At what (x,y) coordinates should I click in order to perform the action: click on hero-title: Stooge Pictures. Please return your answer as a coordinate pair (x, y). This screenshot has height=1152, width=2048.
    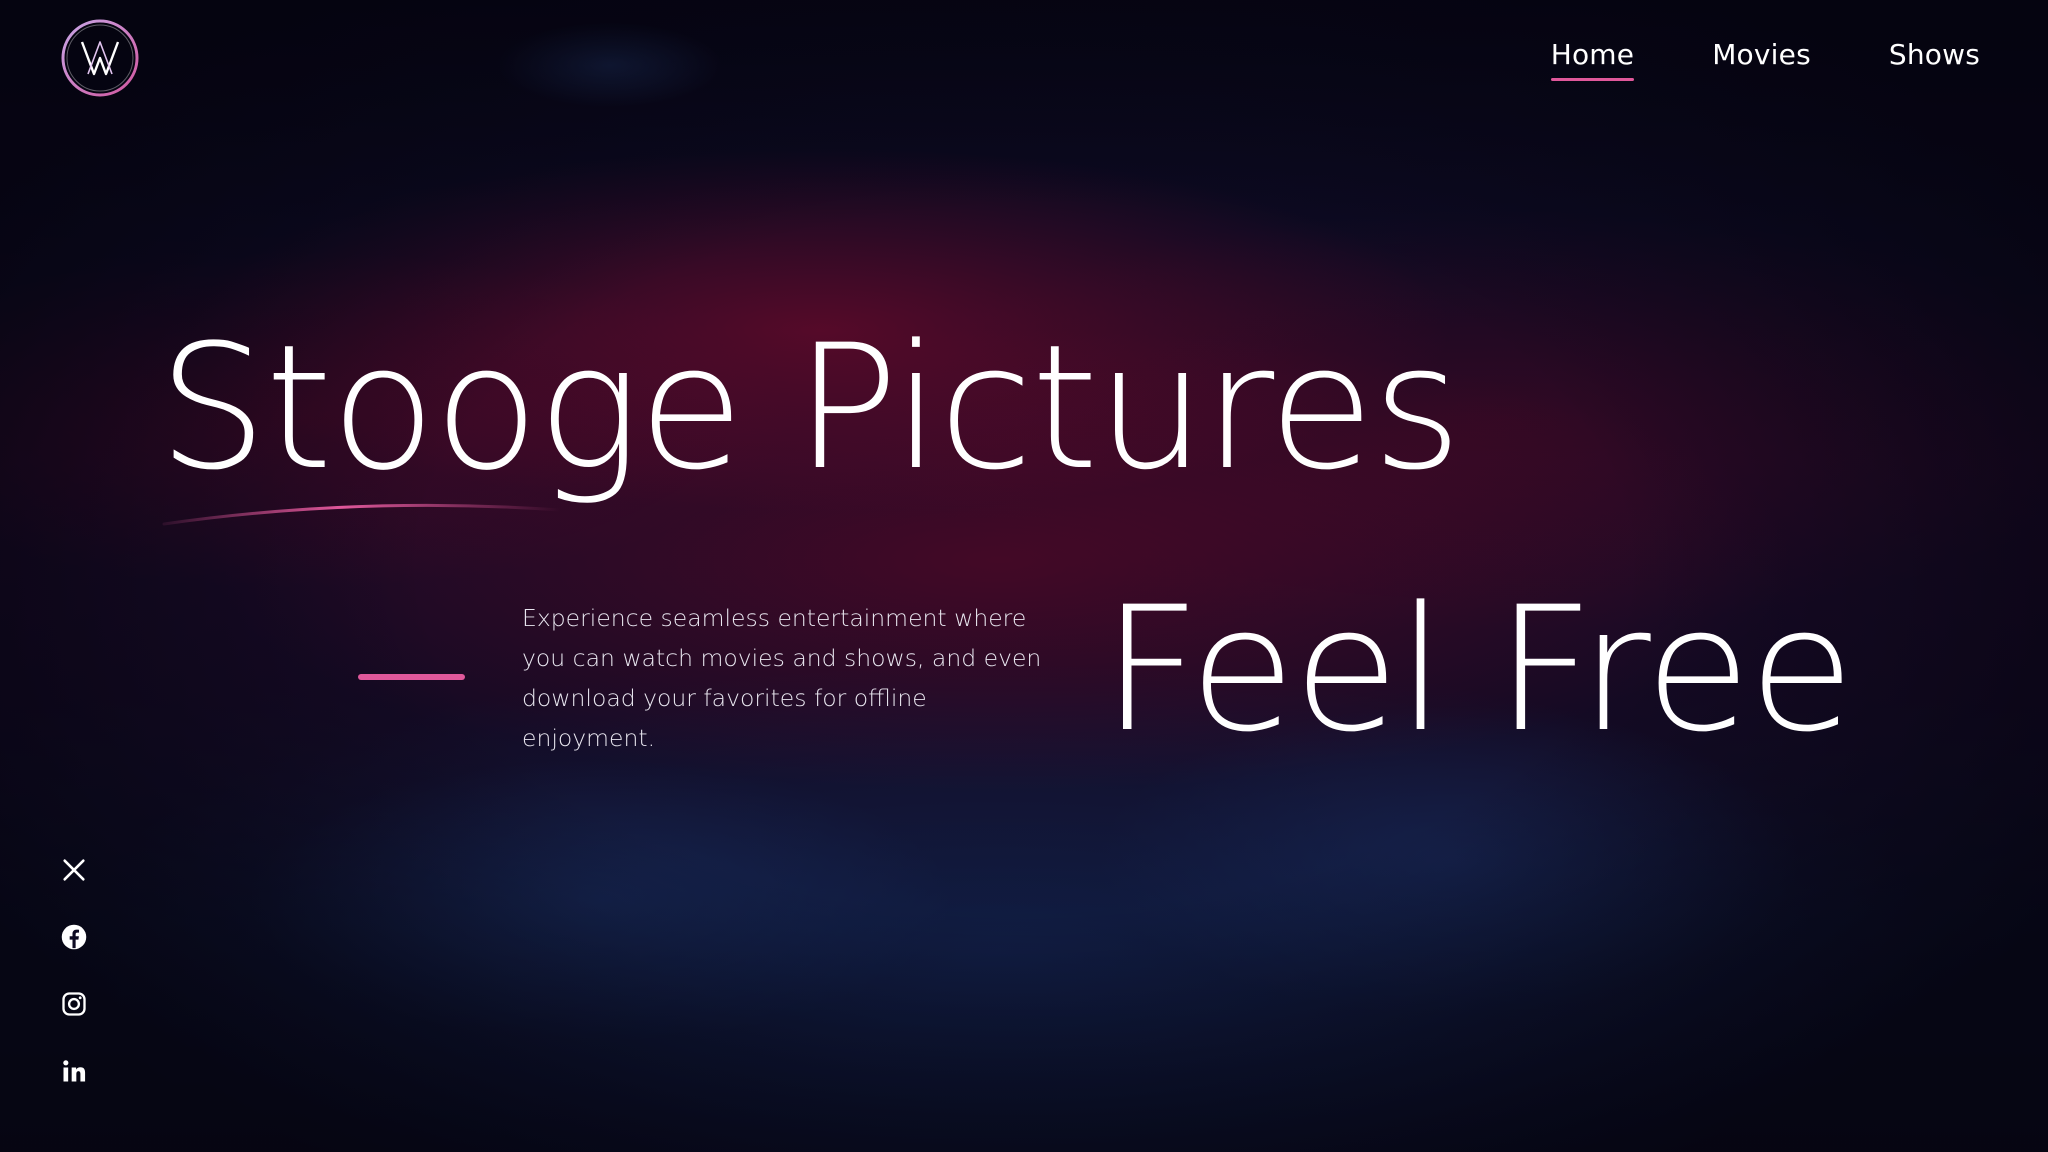
    Looking at the image, I should click on (810, 407).